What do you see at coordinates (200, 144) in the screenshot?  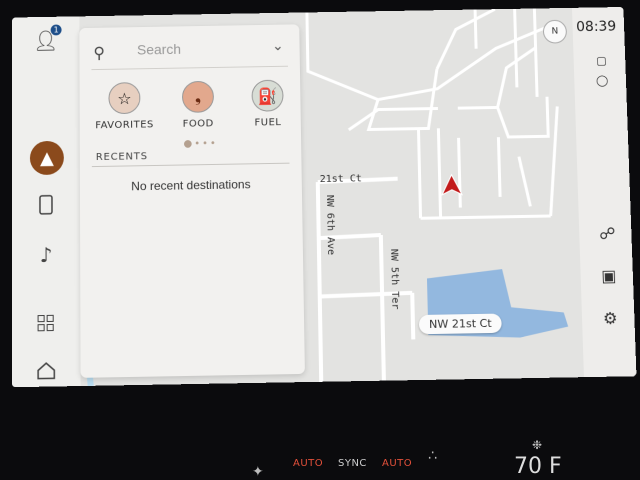 I see `page-indicator: ●•••` at bounding box center [200, 144].